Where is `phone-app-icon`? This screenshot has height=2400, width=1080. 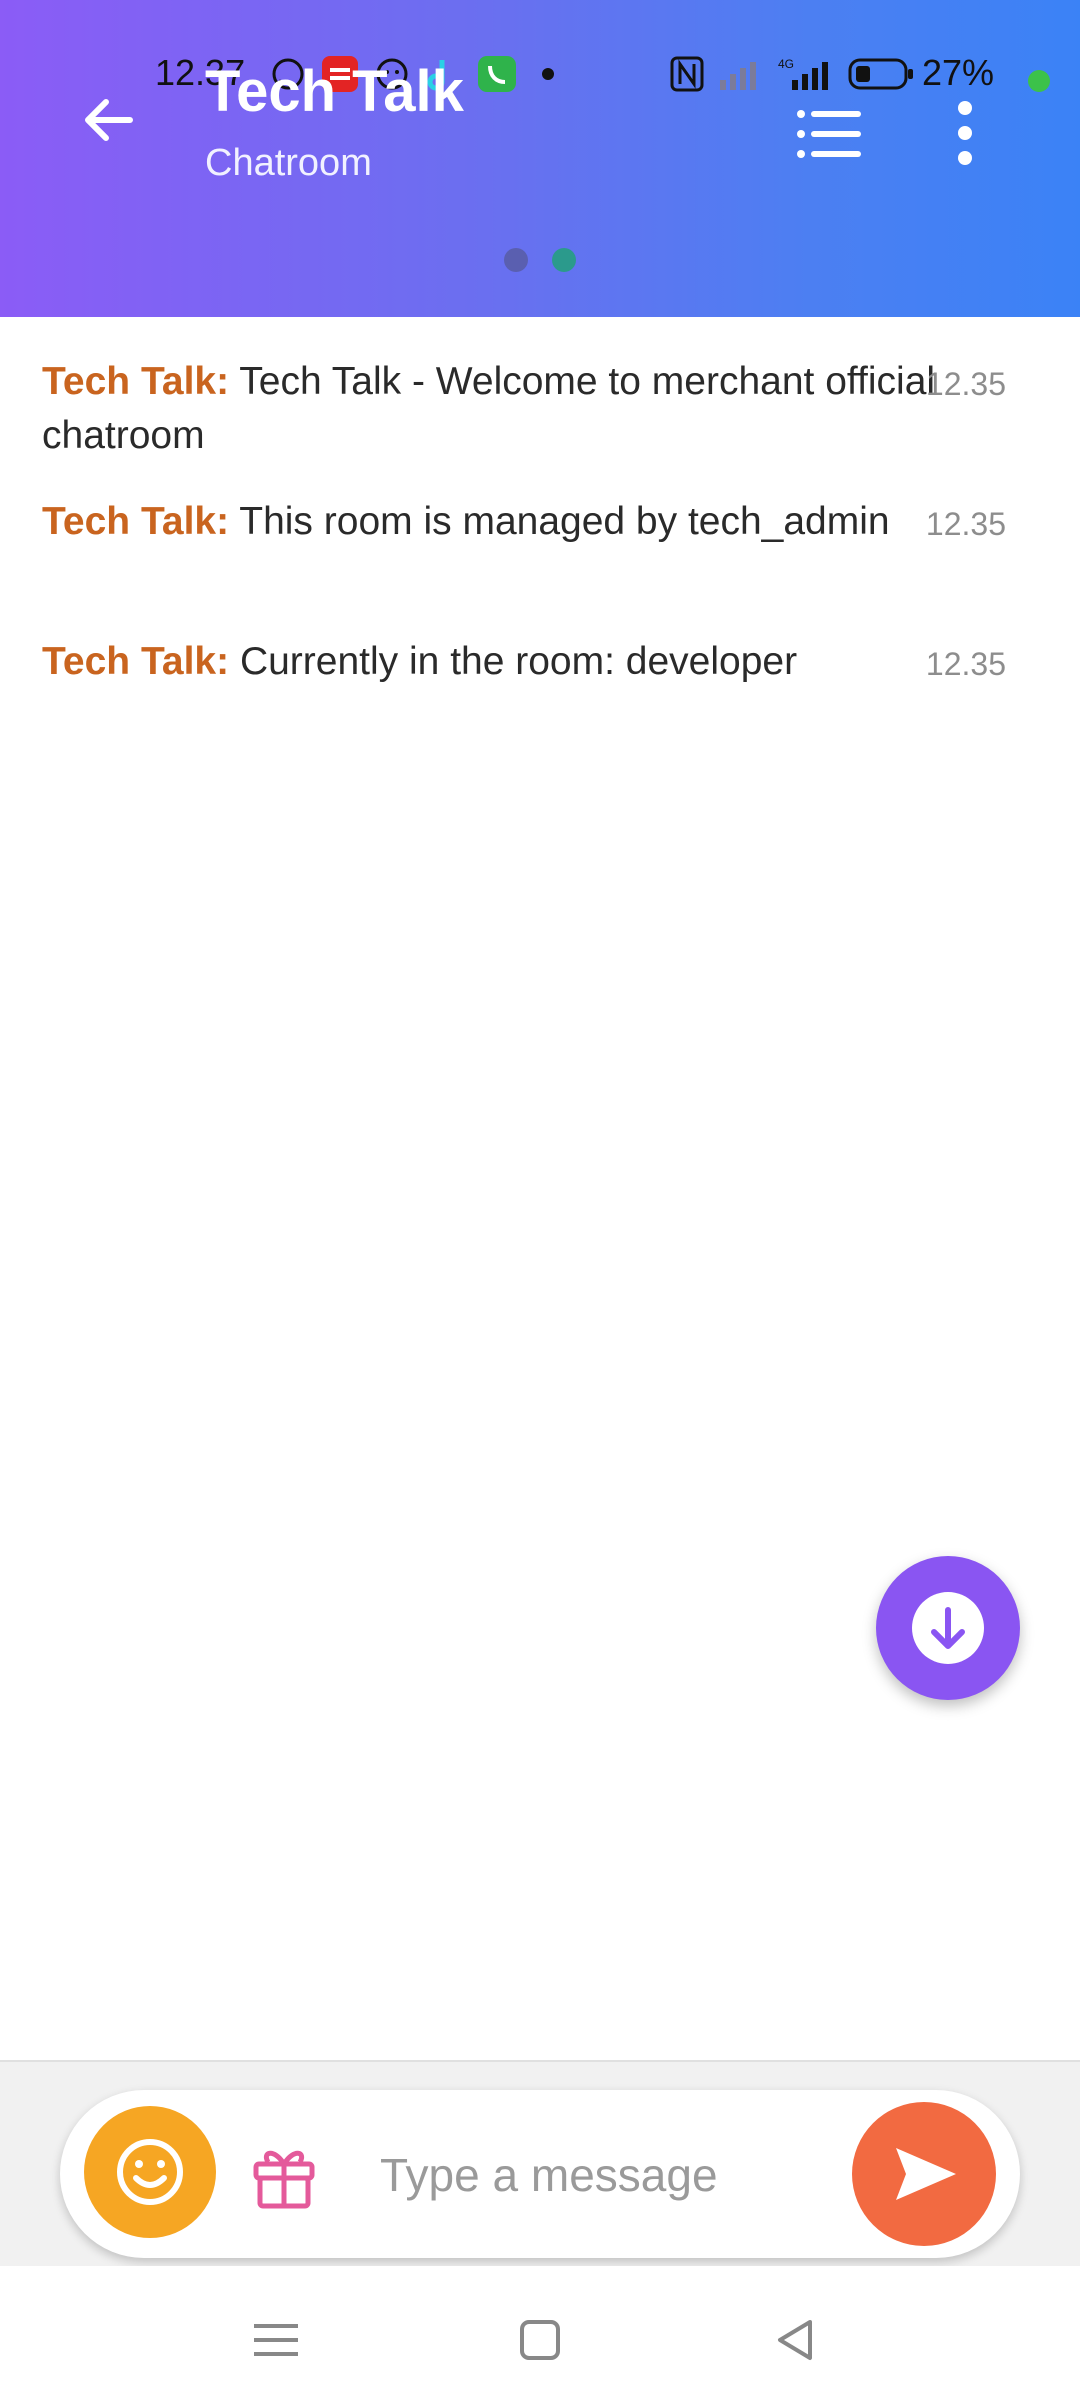 phone-app-icon is located at coordinates (497, 74).